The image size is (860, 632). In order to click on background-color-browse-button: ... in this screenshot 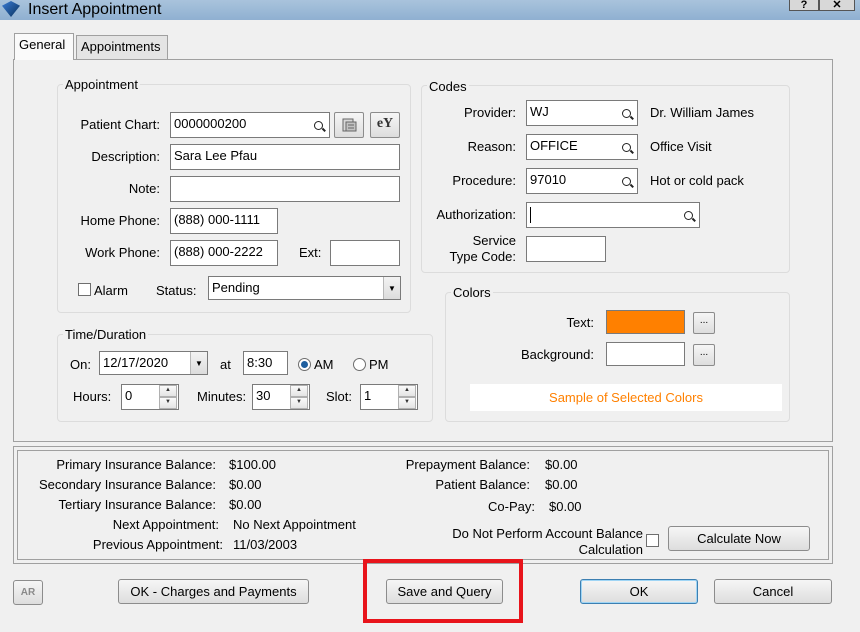, I will do `click(704, 355)`.